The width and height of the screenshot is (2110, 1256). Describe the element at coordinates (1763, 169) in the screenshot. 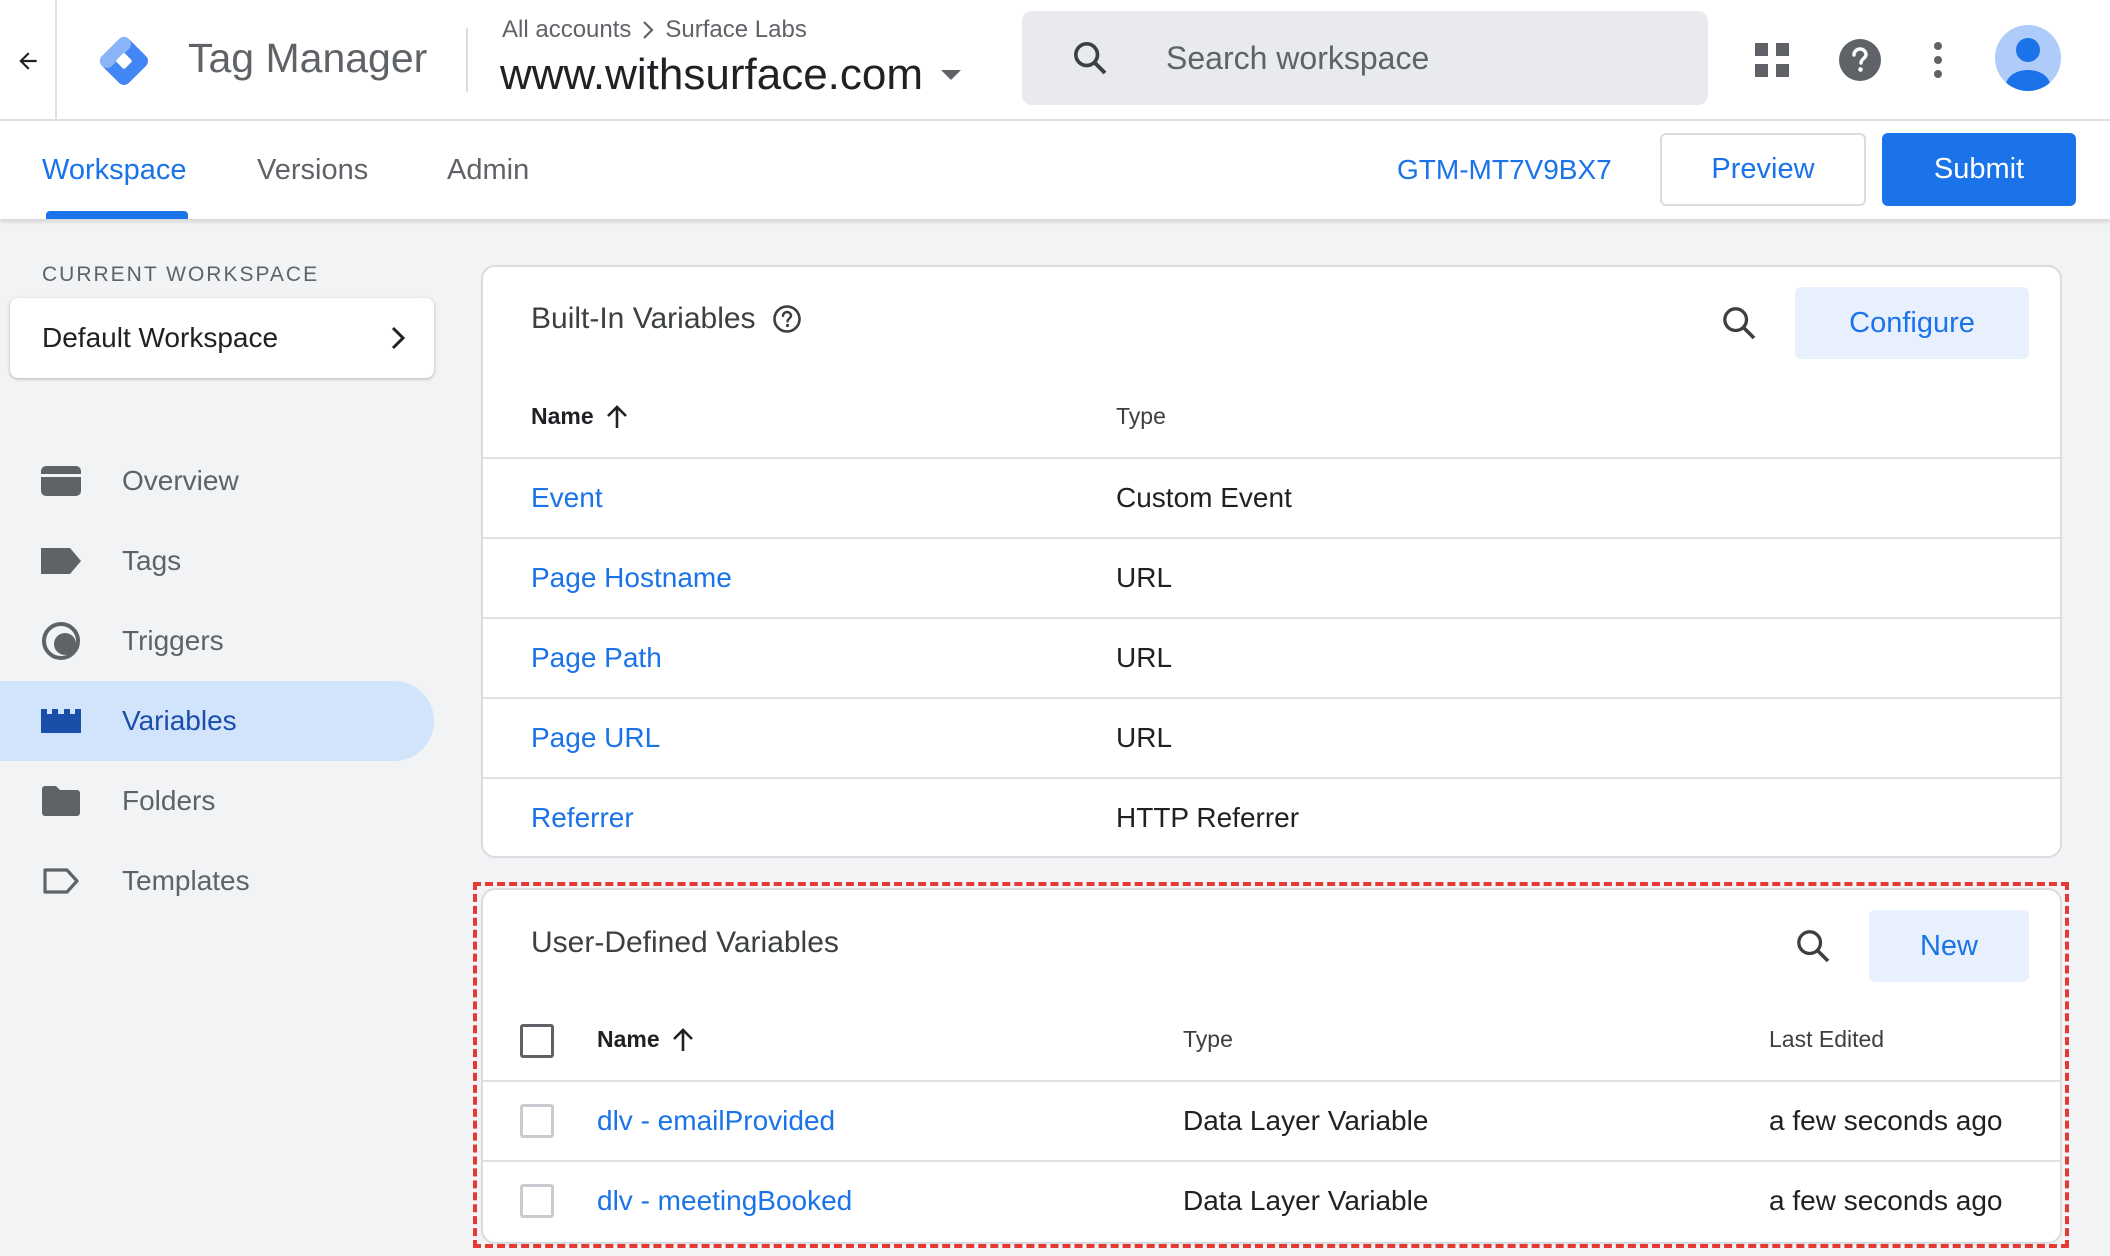

I see `preview-button: Preview` at that location.